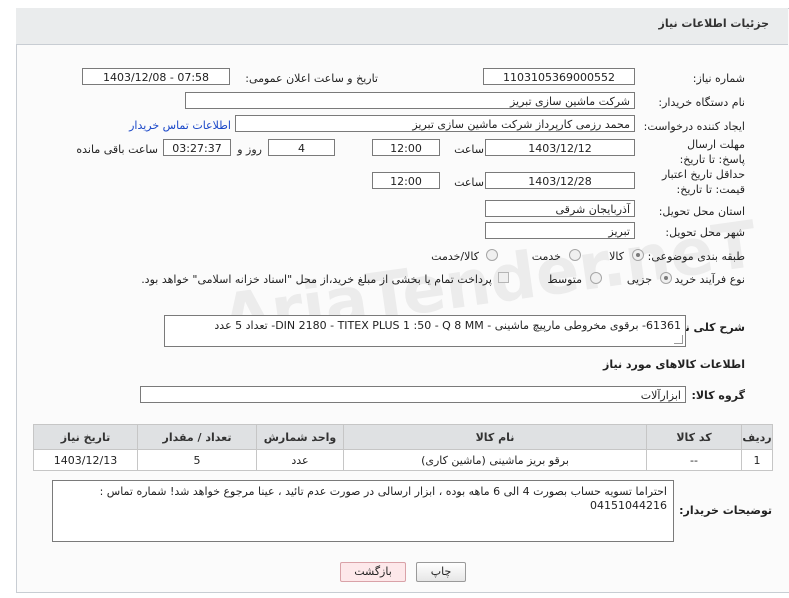 The height and width of the screenshot is (598, 789). I want to click on reply-time-label: ساعت, so click(469, 149).